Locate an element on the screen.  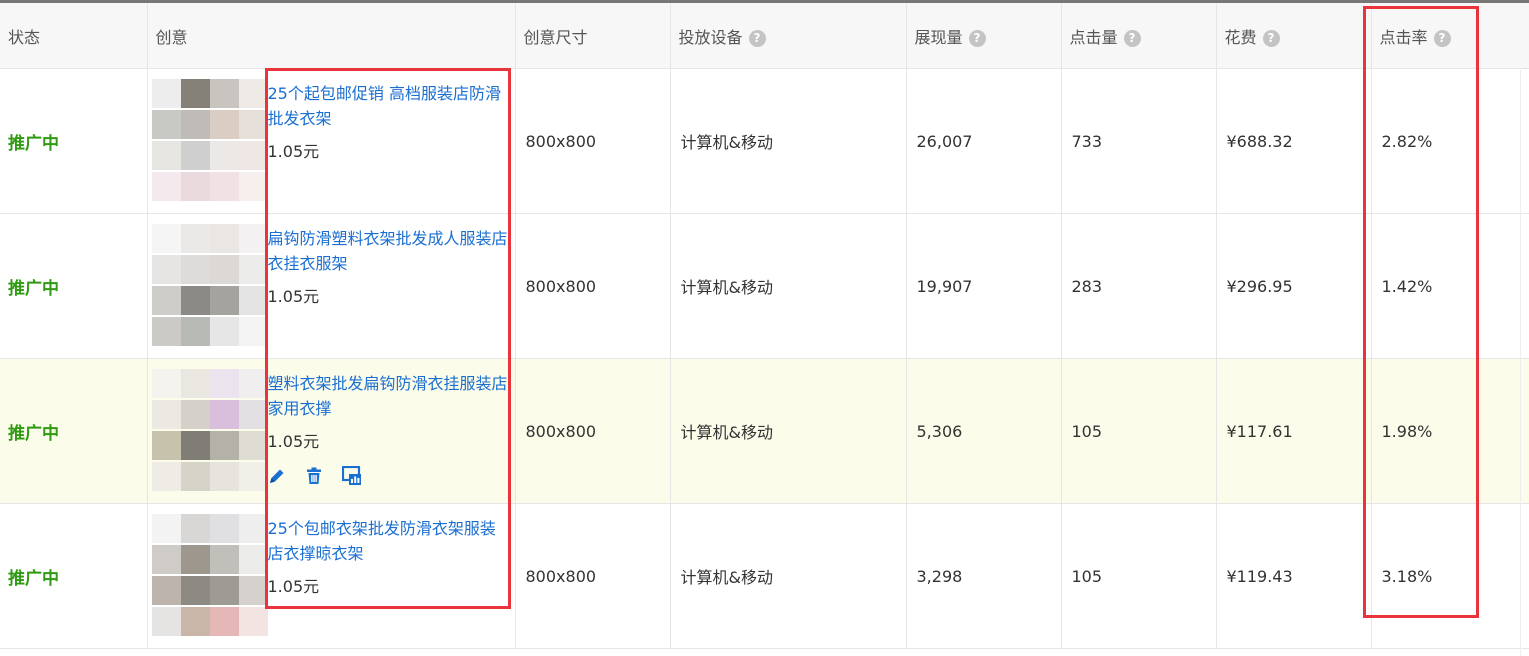
col-creative-size: 创意尺寸 is located at coordinates (593, 36).